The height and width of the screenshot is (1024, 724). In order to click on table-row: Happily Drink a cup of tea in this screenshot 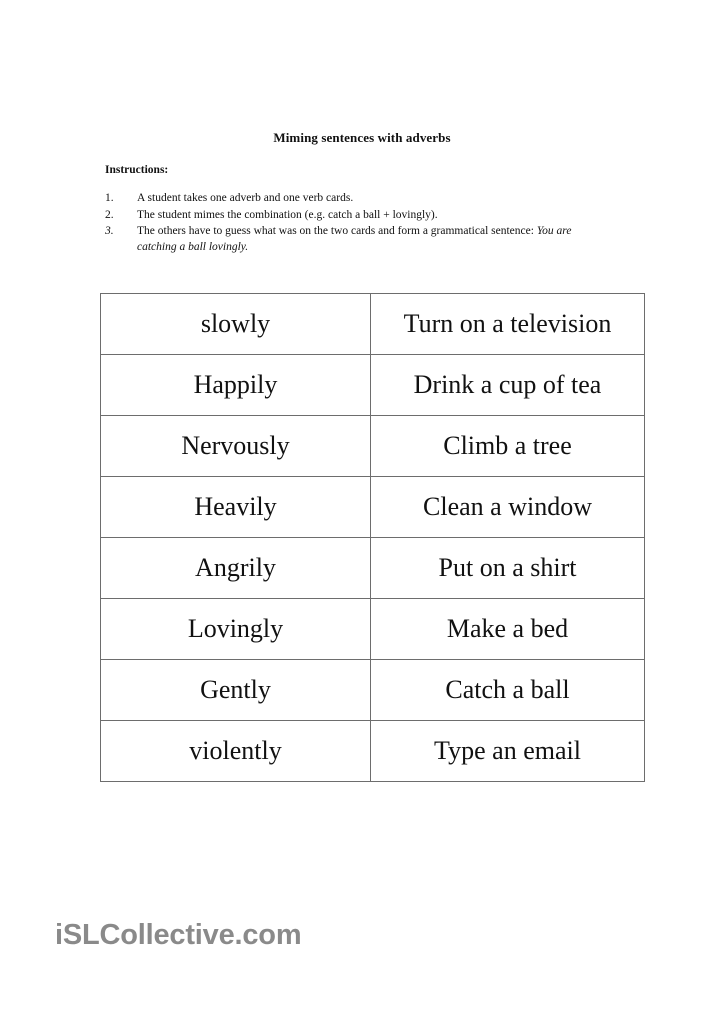, I will do `click(372, 385)`.